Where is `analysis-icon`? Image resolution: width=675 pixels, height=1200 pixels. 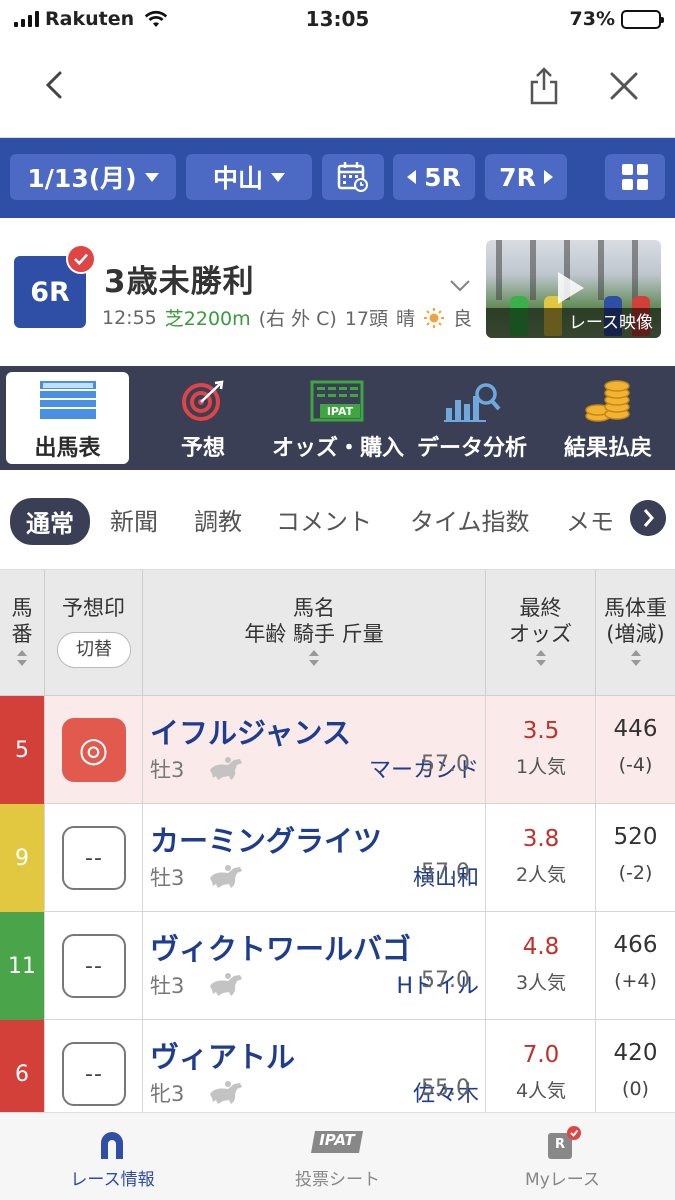 analysis-icon is located at coordinates (472, 402).